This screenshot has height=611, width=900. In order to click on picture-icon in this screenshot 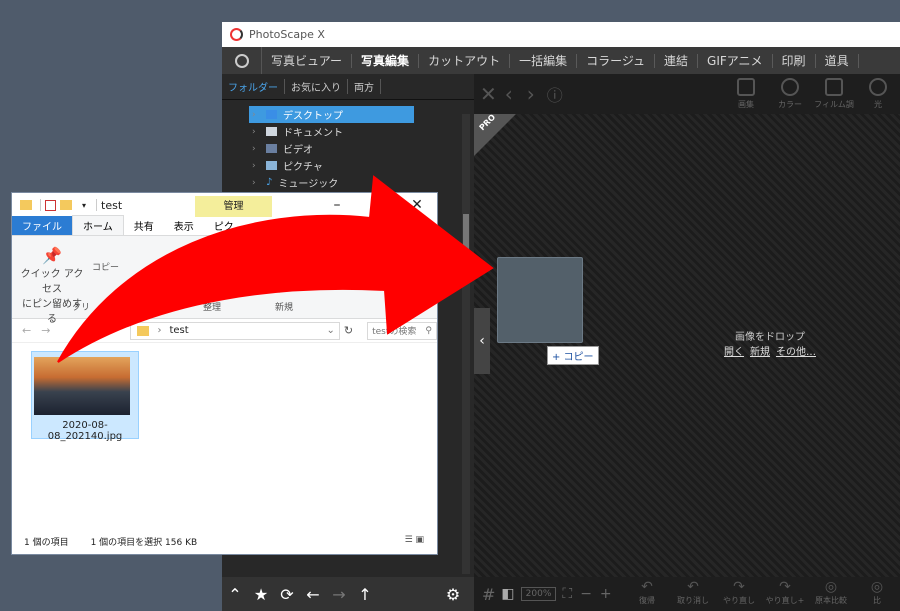, I will do `click(271, 165)`.